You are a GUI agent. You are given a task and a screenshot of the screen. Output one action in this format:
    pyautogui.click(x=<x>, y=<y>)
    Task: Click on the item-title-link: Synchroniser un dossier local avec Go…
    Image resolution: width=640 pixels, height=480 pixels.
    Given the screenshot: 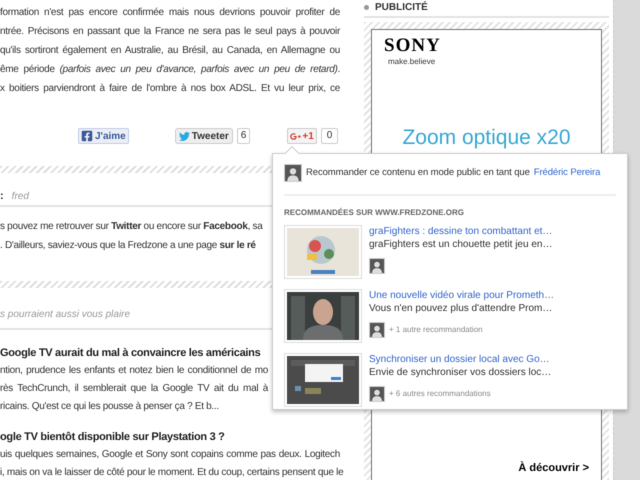 What is the action you would take?
    pyautogui.click(x=460, y=359)
    